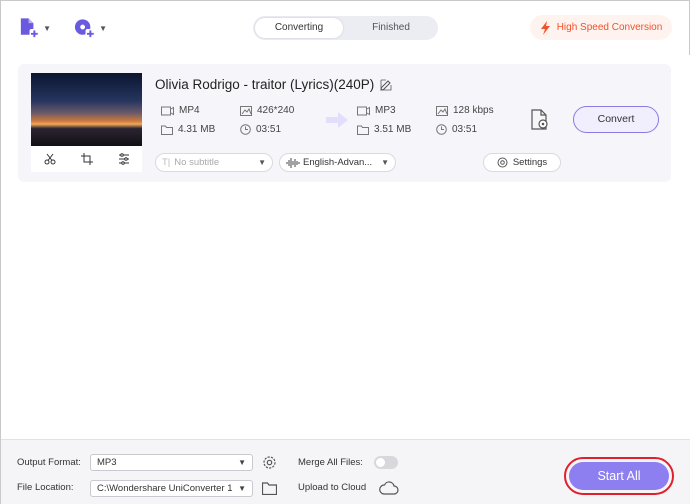 The width and height of the screenshot is (690, 504). I want to click on target-duration: 03:51, so click(456, 129).